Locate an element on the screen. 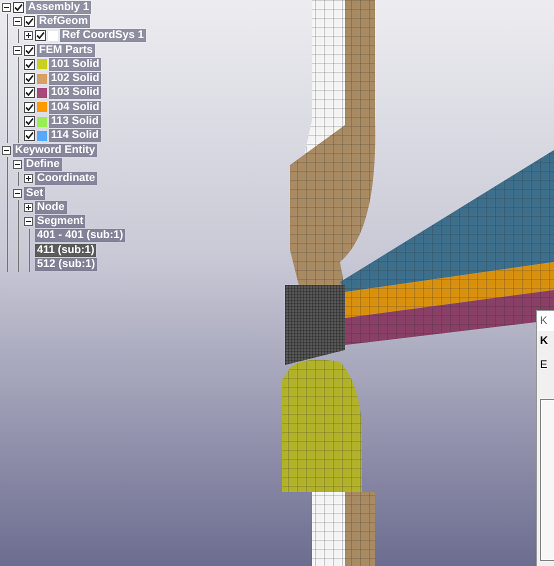 The height and width of the screenshot is (566, 554). tree-item: Coordinate is located at coordinates (66, 179).